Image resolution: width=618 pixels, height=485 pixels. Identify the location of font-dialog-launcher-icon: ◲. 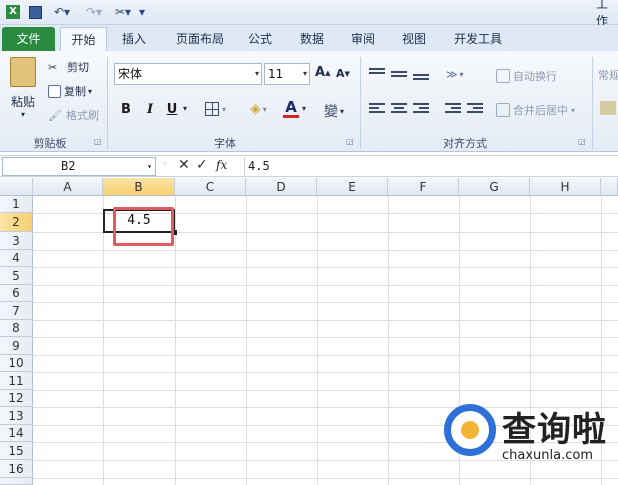
(350, 141).